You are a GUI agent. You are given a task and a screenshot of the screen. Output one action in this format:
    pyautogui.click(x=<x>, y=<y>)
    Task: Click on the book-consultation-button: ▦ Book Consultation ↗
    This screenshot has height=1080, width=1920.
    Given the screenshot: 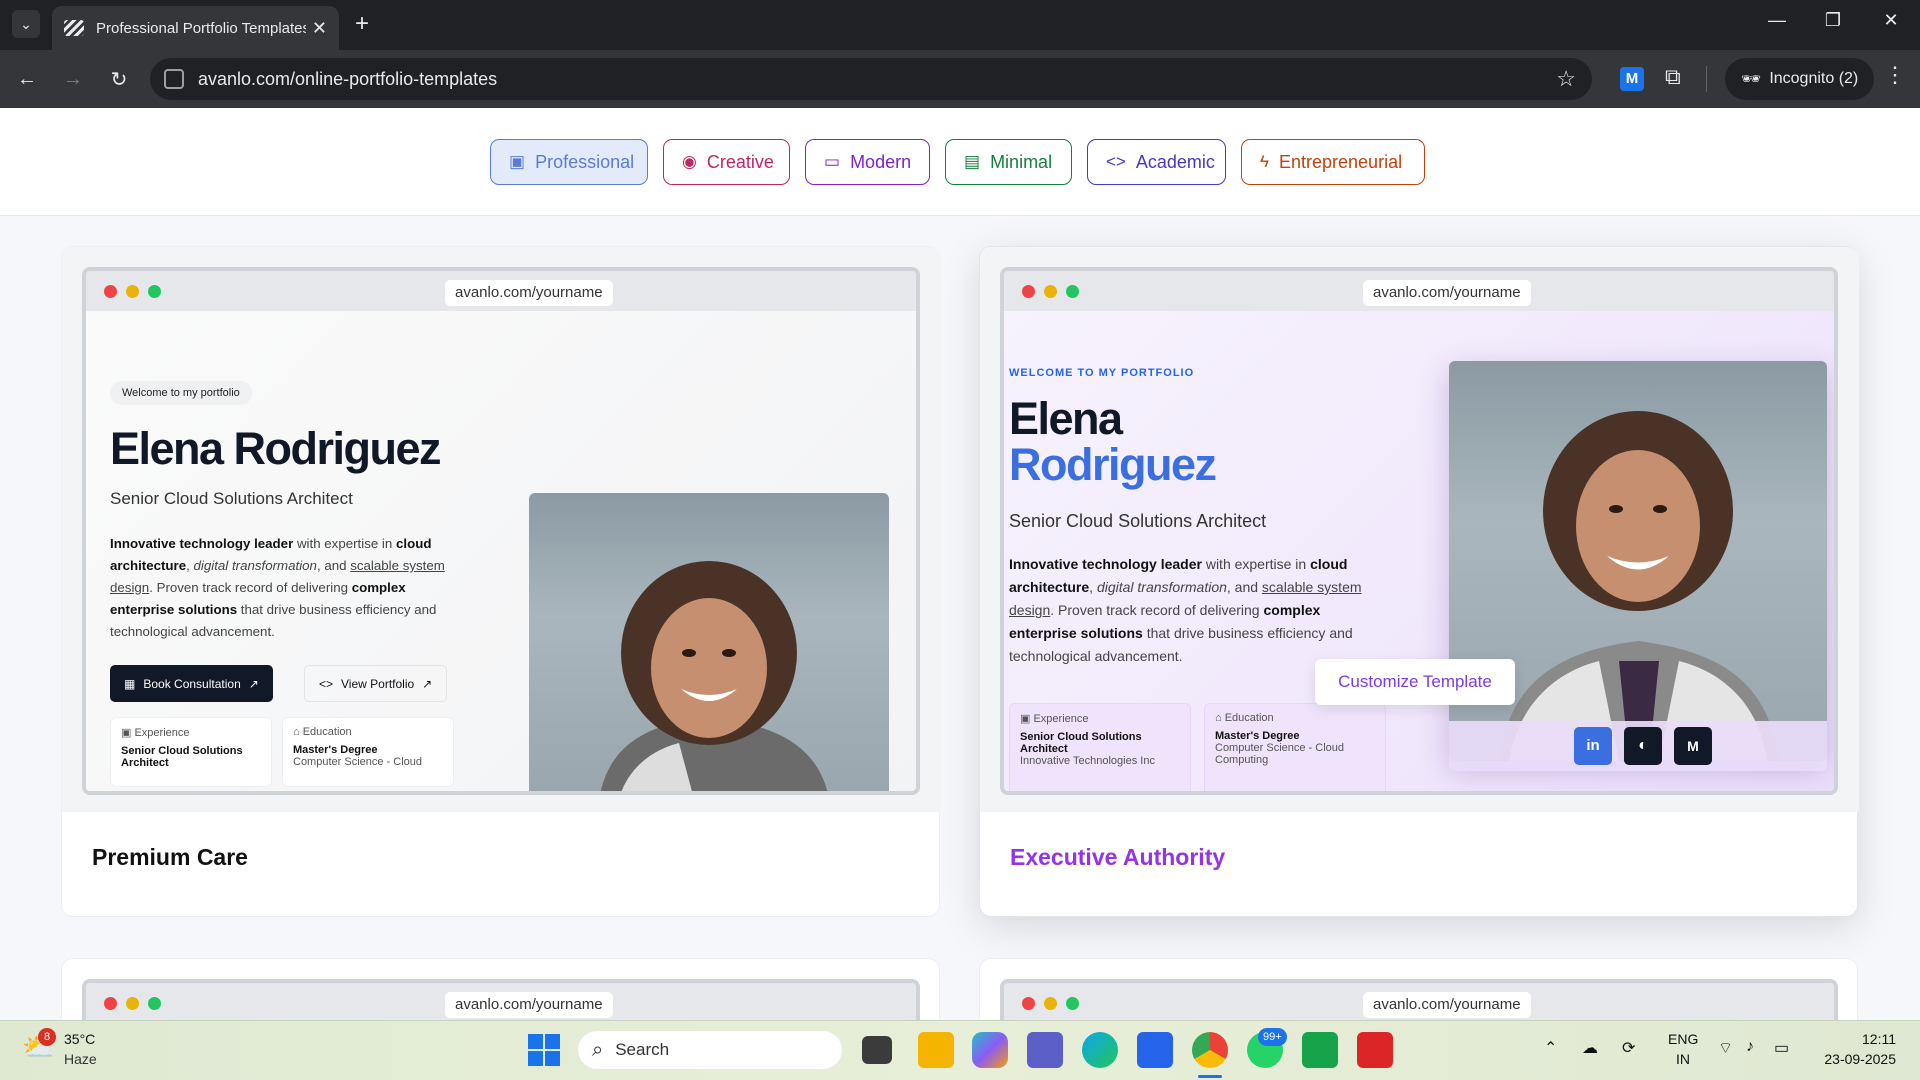 What is the action you would take?
    pyautogui.click(x=191, y=683)
    